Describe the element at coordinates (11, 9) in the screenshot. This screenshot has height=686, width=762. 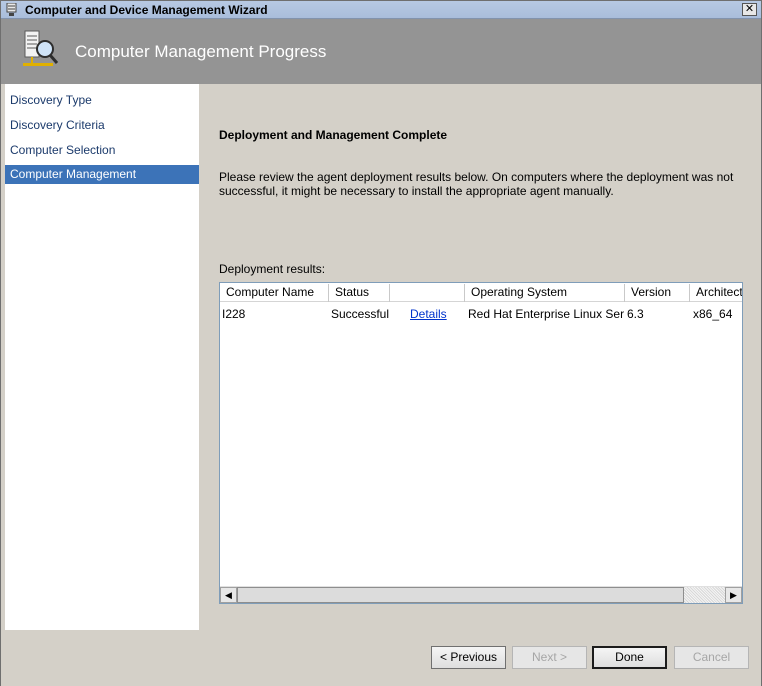
I see `server-icon` at that location.